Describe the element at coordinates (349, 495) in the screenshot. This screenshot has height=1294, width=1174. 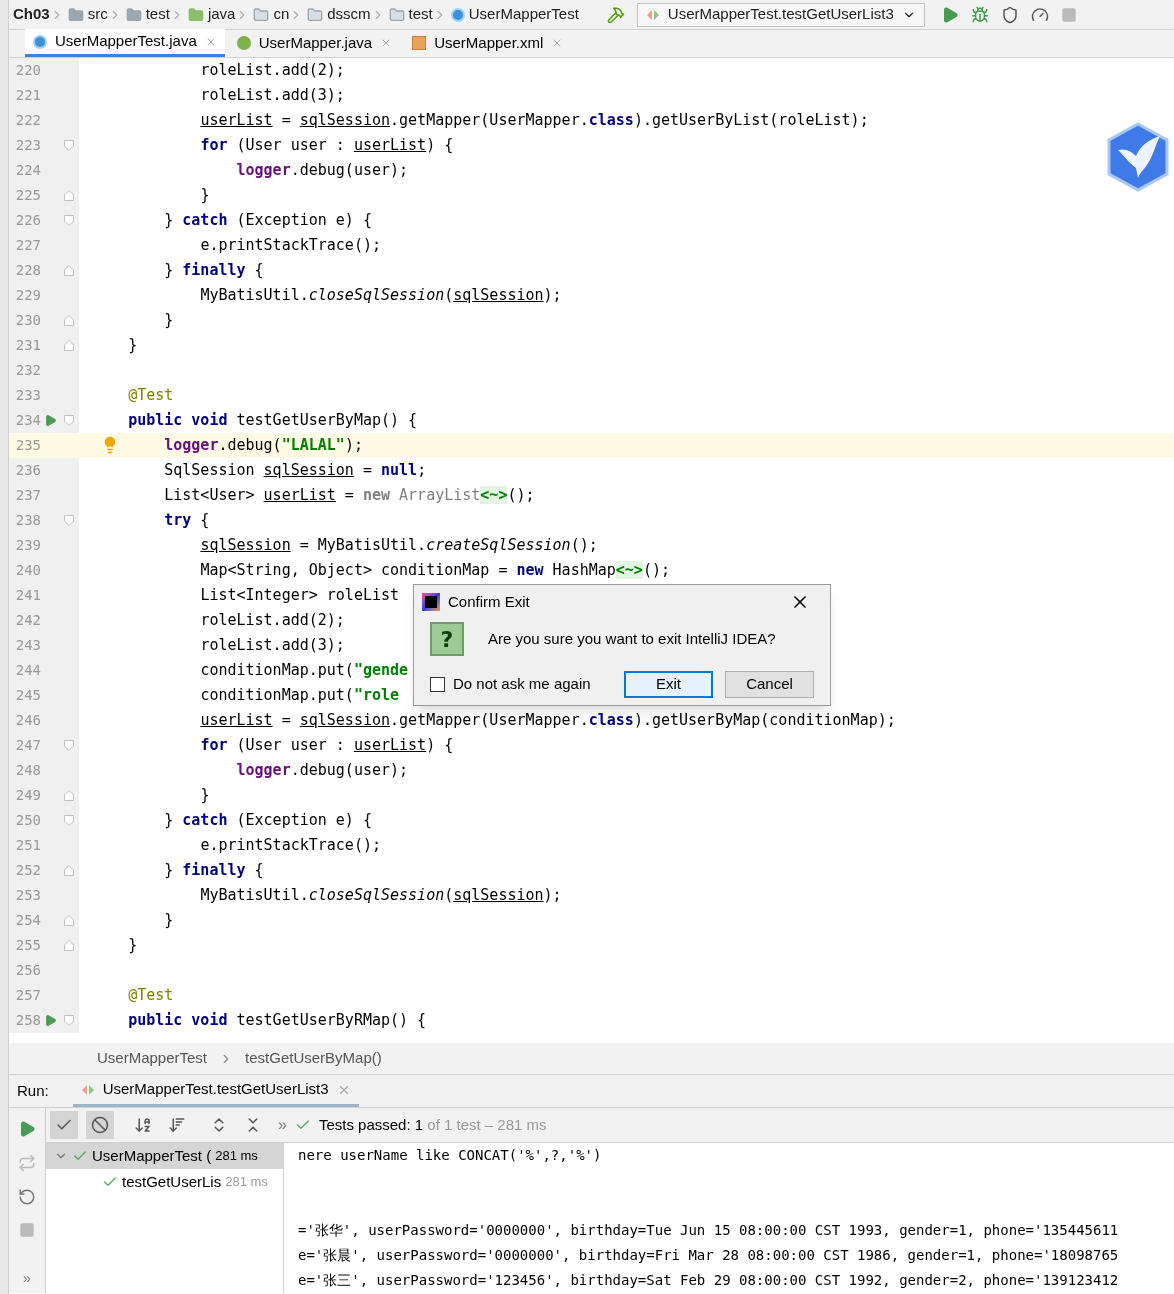
I see `code-line: List<User> userList = new ArrayList<~>();` at that location.